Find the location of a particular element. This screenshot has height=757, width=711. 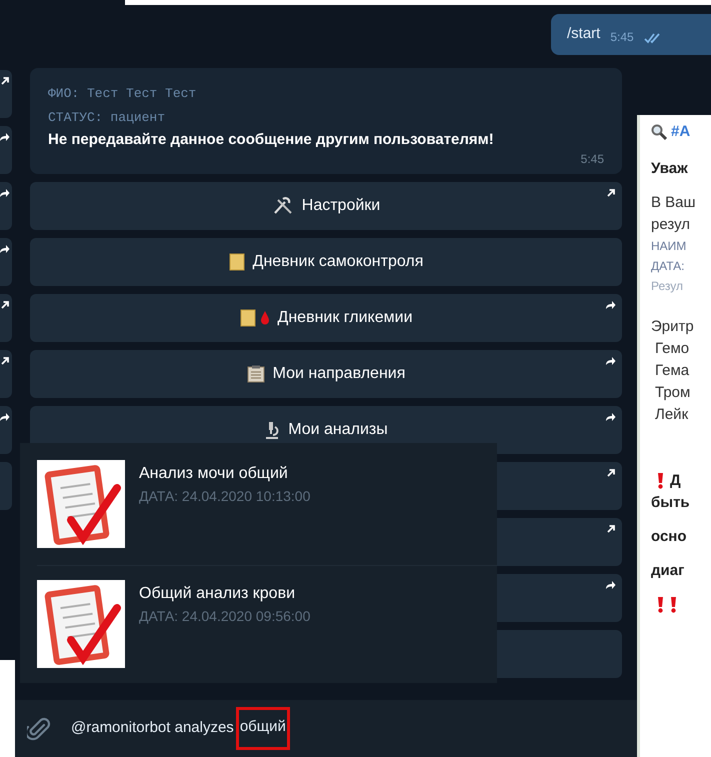

message-text: ФИО: Тест Тест Тест is located at coordinates (123, 93).